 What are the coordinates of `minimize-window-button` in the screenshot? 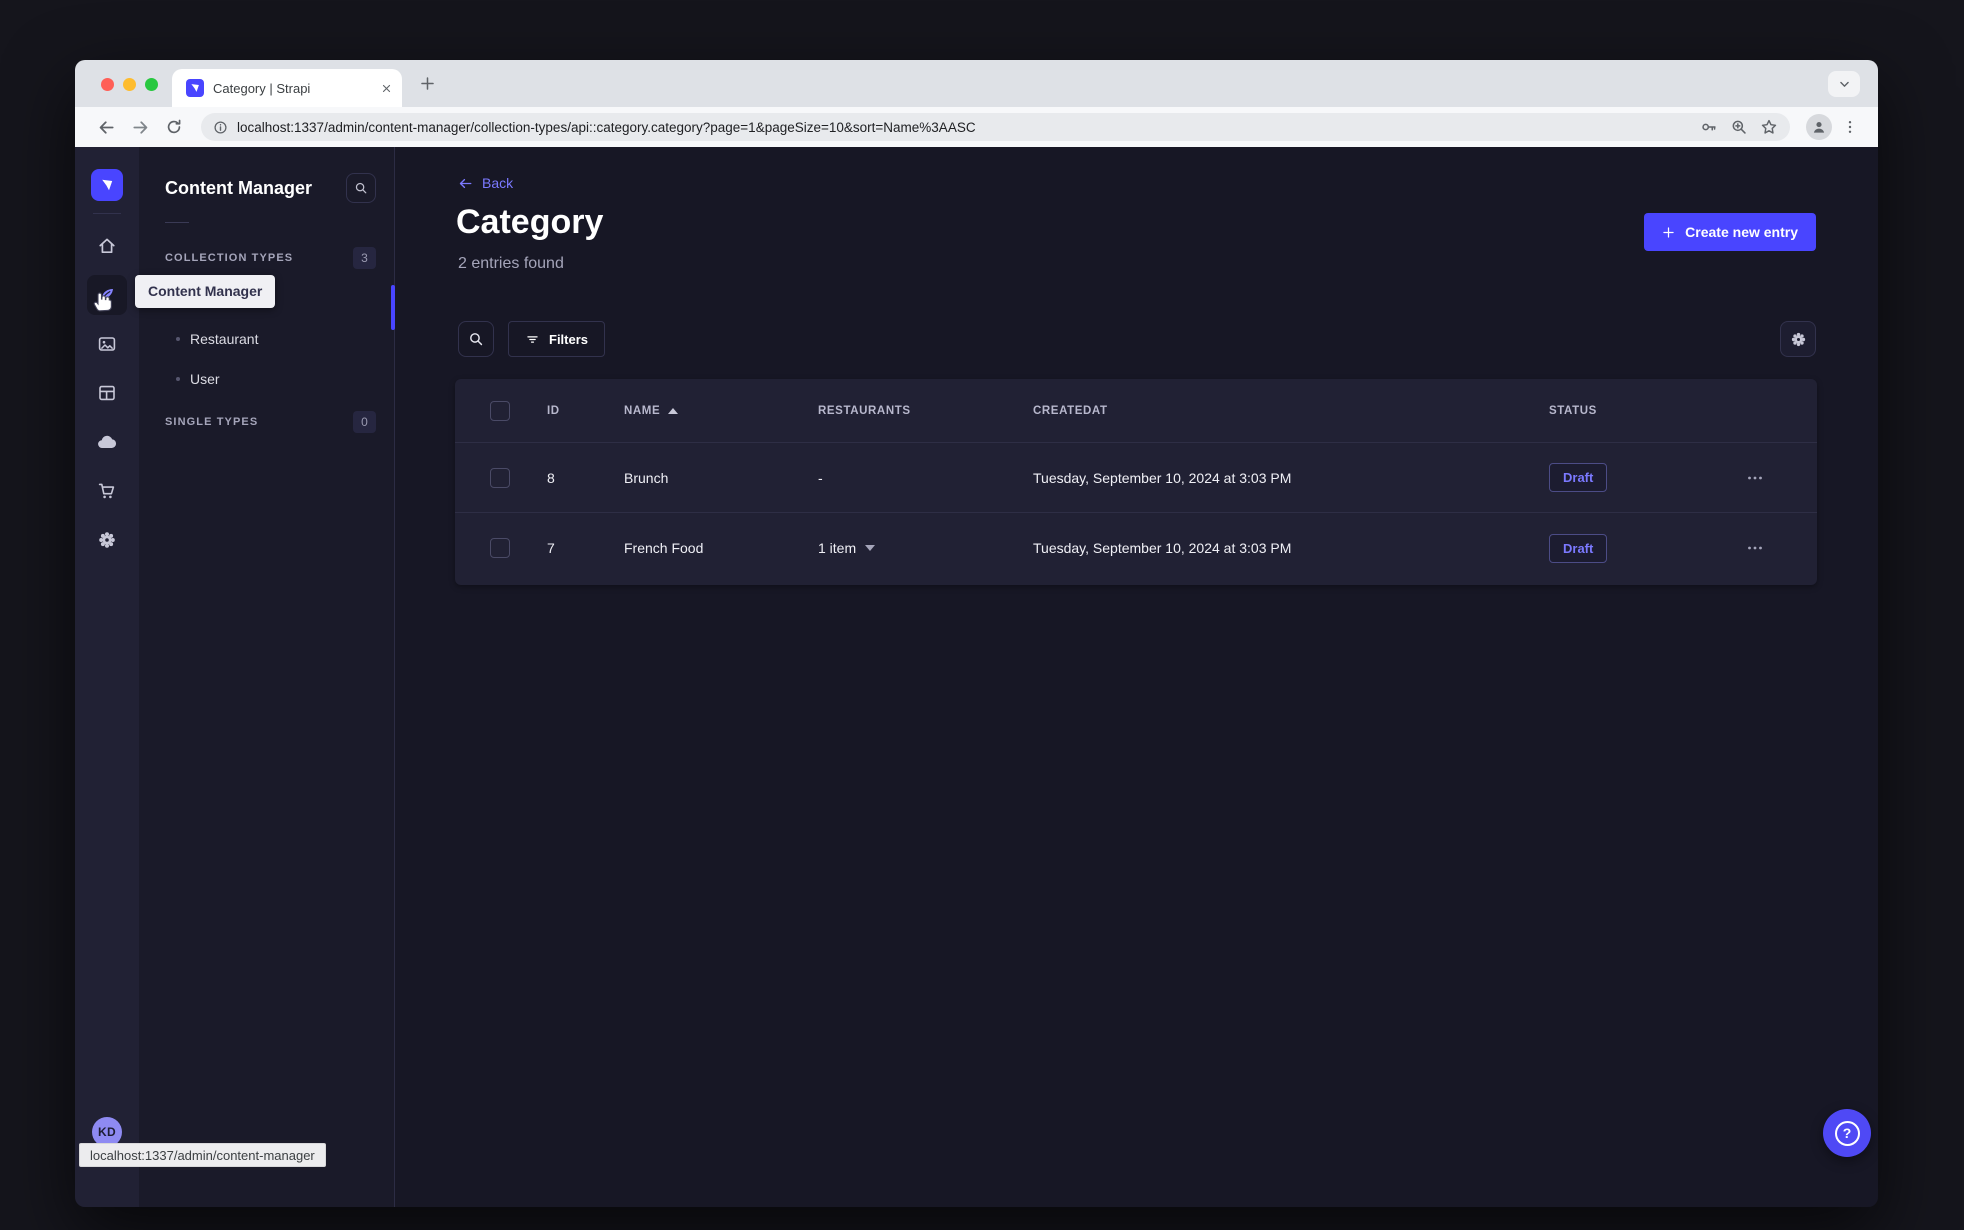 It's located at (129, 84).